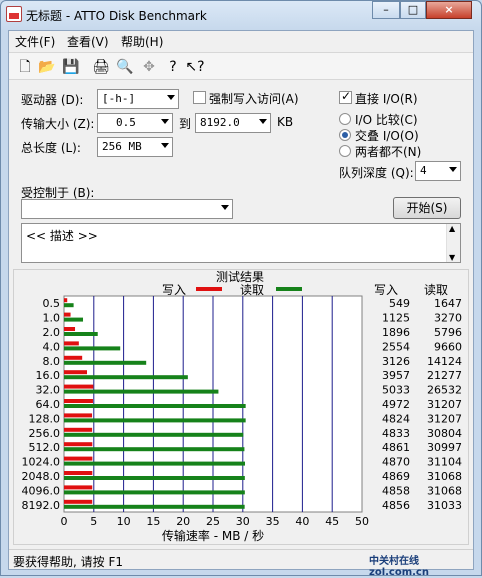 Image resolution: width=482 pixels, height=578 pixels. Describe the element at coordinates (273, 521) in the screenshot. I see `x-tick-label: 35` at that location.